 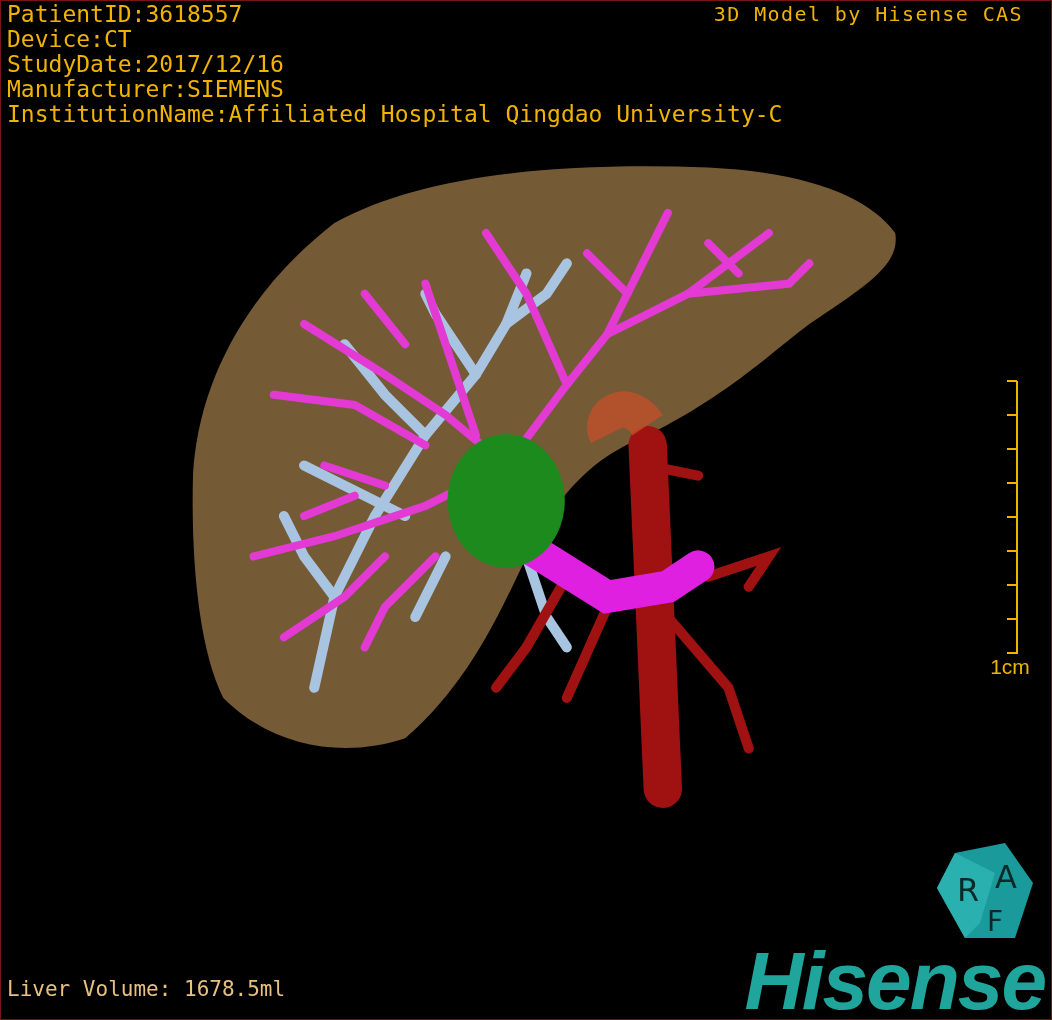 What do you see at coordinates (1010, 667) in the screenshot?
I see `scale-label: 1cm` at bounding box center [1010, 667].